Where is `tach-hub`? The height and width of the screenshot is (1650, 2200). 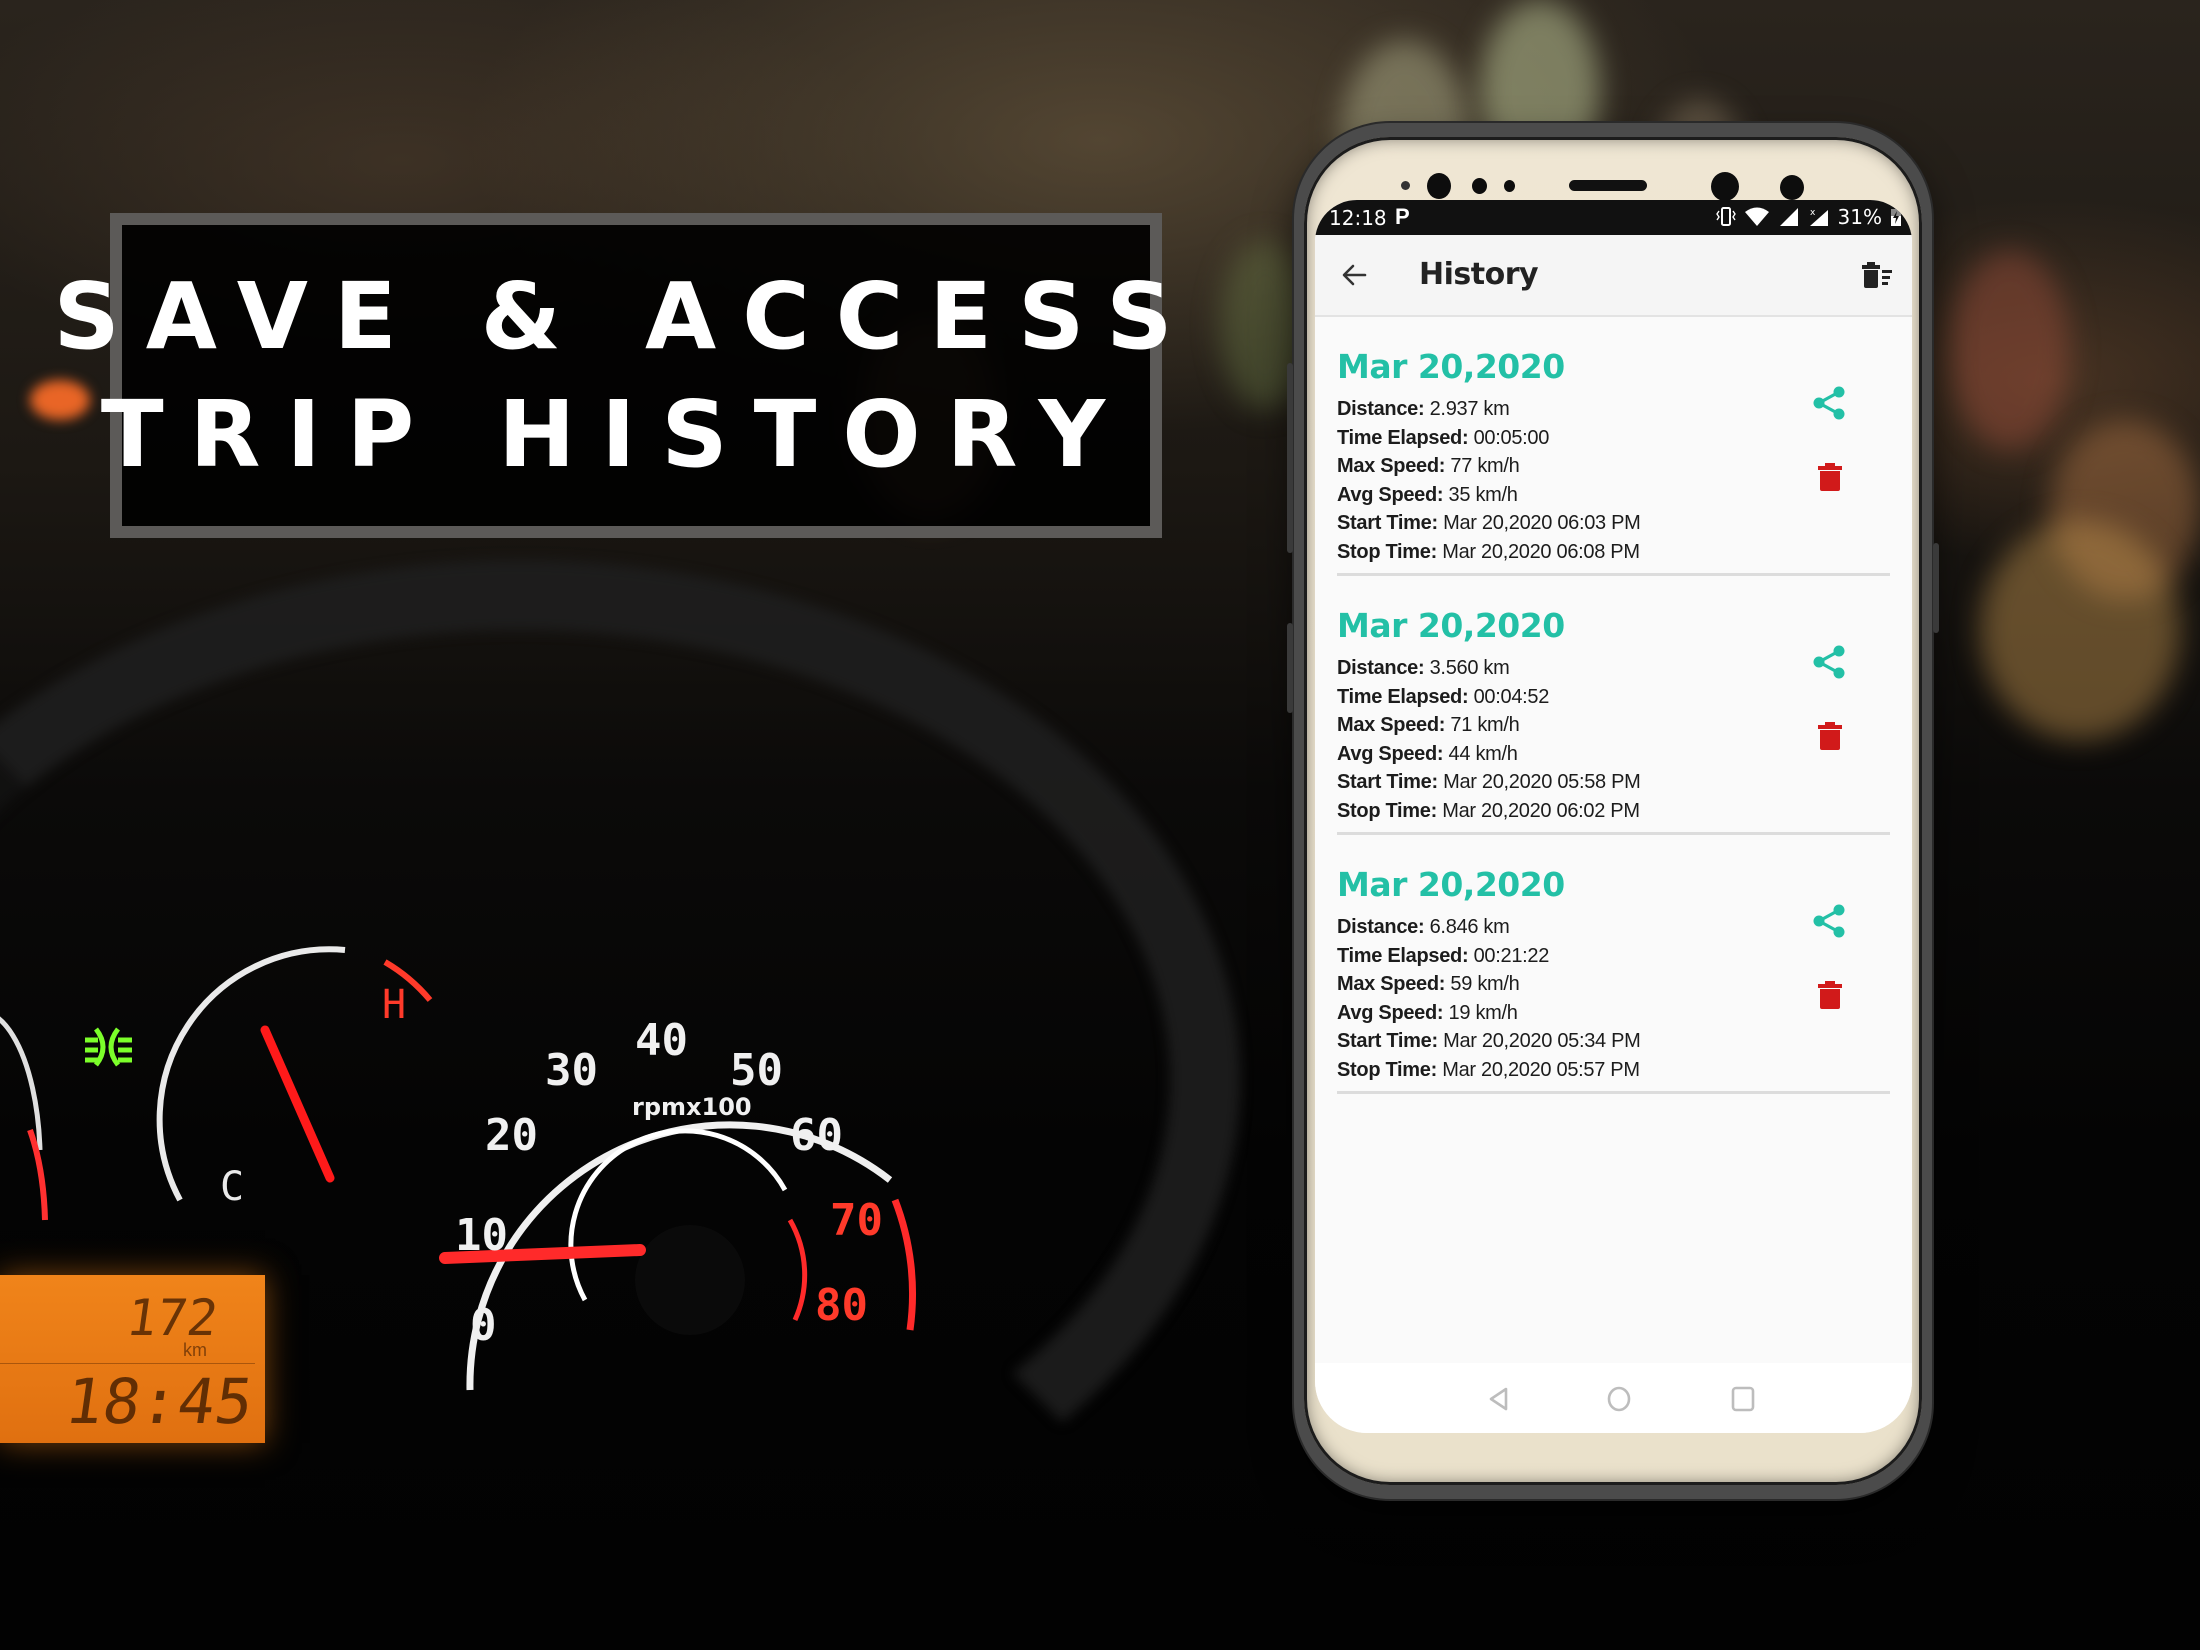 tach-hub is located at coordinates (690, 1280).